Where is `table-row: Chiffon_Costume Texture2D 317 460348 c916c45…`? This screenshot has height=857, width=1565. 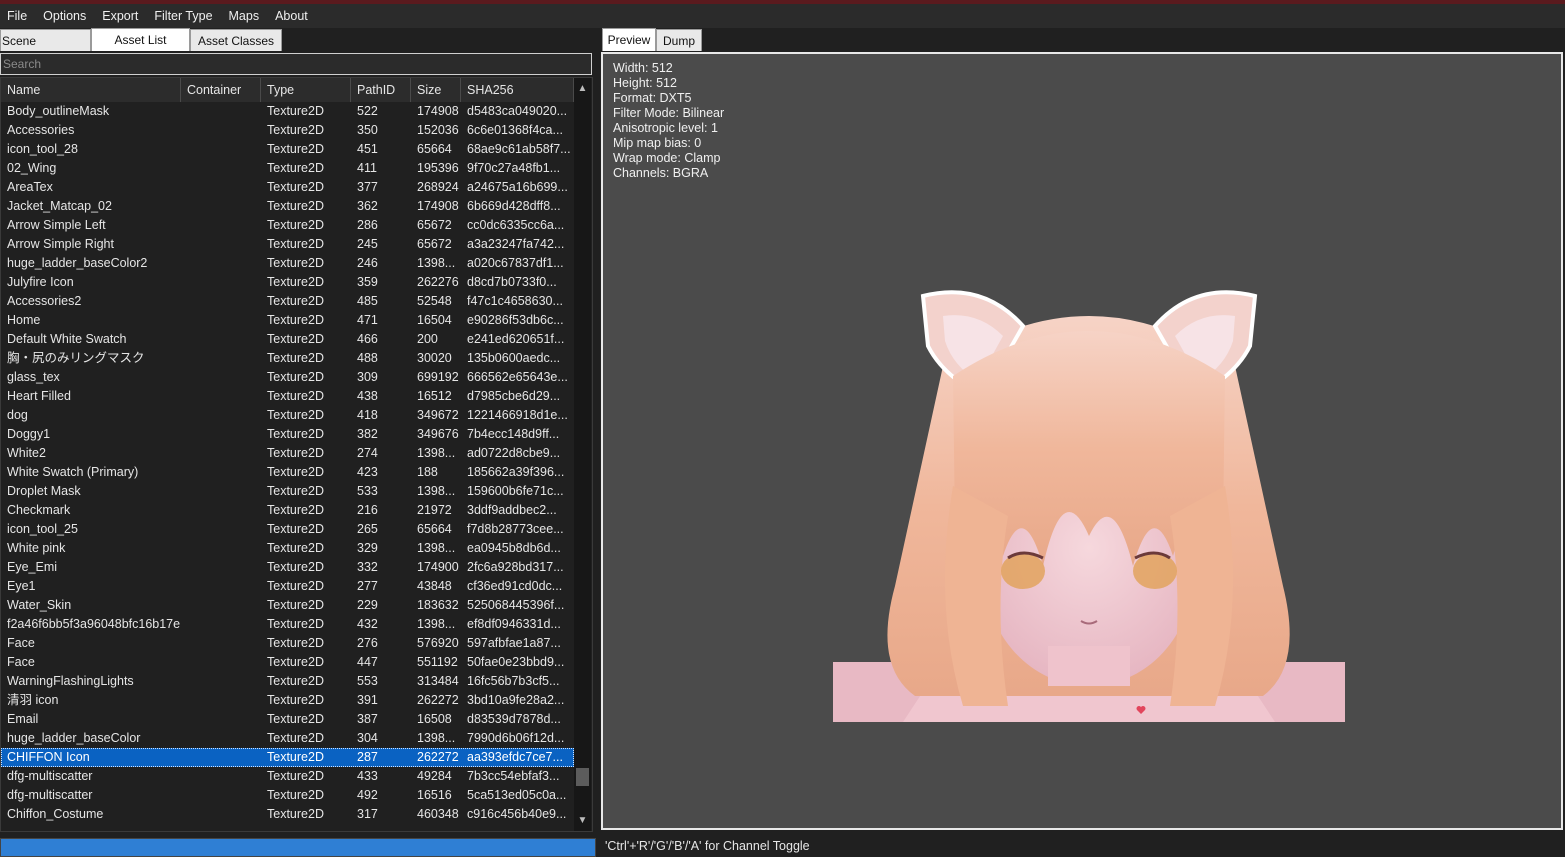
table-row: Chiffon_Costume Texture2D 317 460348 c916c45… is located at coordinates (287, 814).